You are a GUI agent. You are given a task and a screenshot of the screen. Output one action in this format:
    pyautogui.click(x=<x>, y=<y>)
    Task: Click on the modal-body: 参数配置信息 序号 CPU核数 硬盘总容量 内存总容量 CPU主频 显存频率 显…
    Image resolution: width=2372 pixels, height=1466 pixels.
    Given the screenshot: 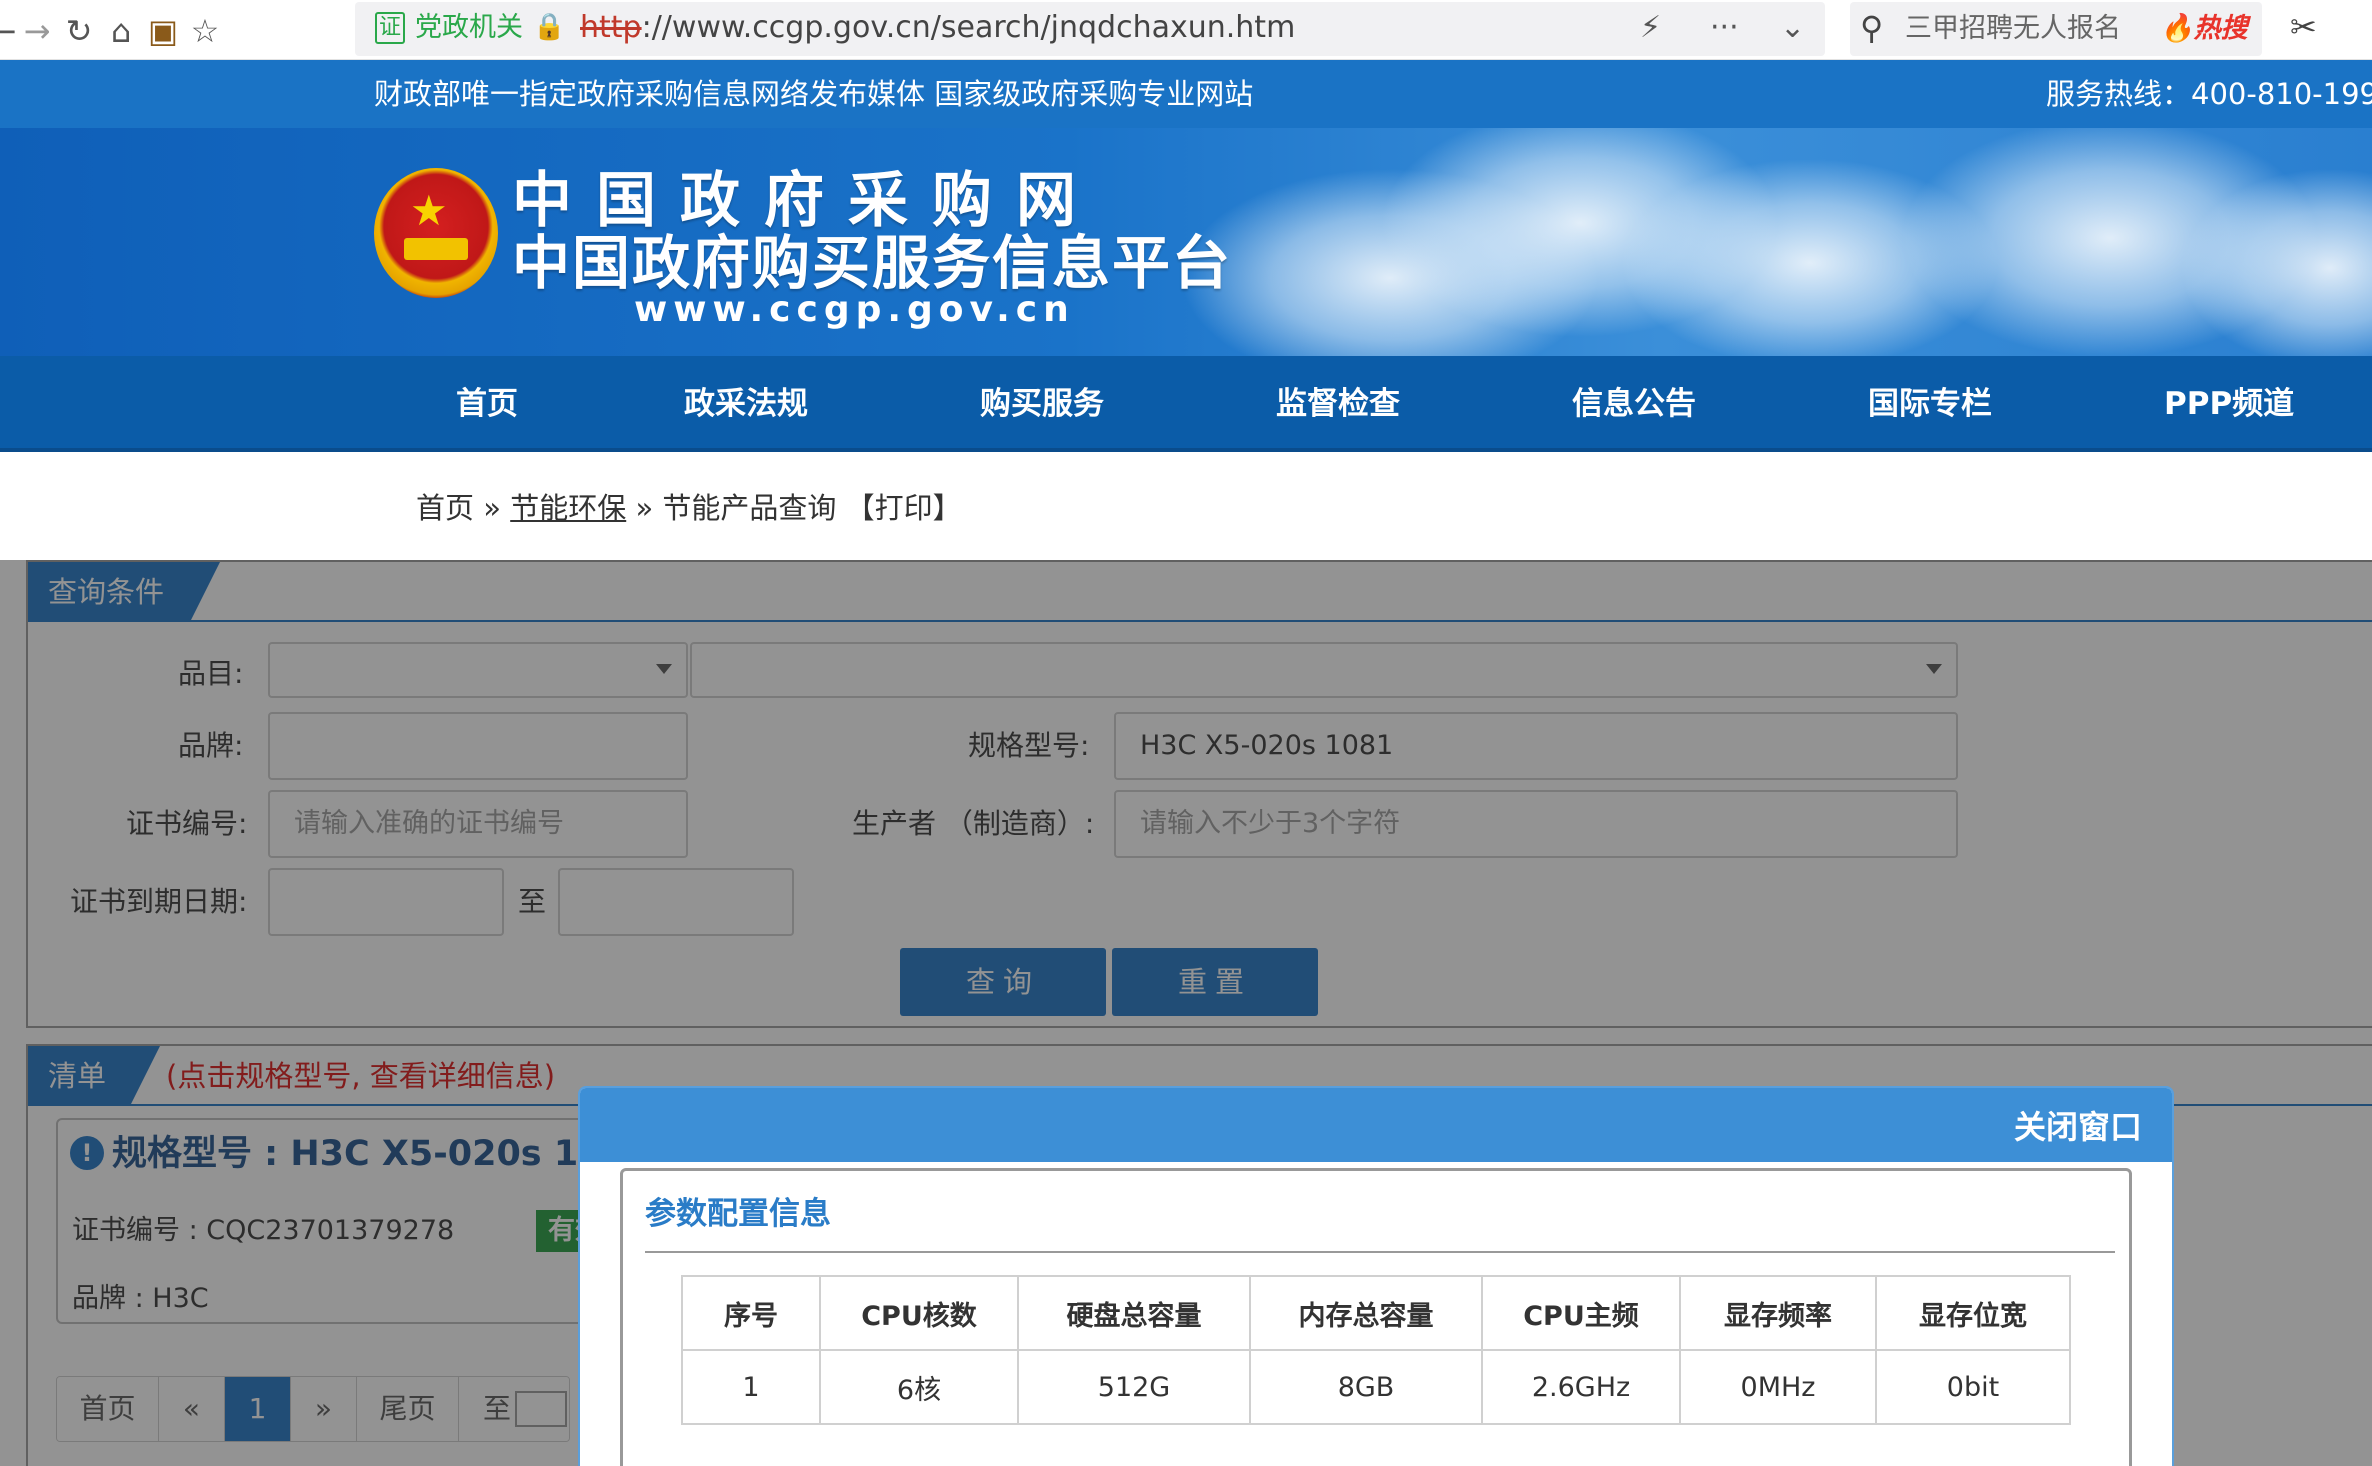 What is the action you would take?
    pyautogui.click(x=1376, y=1317)
    